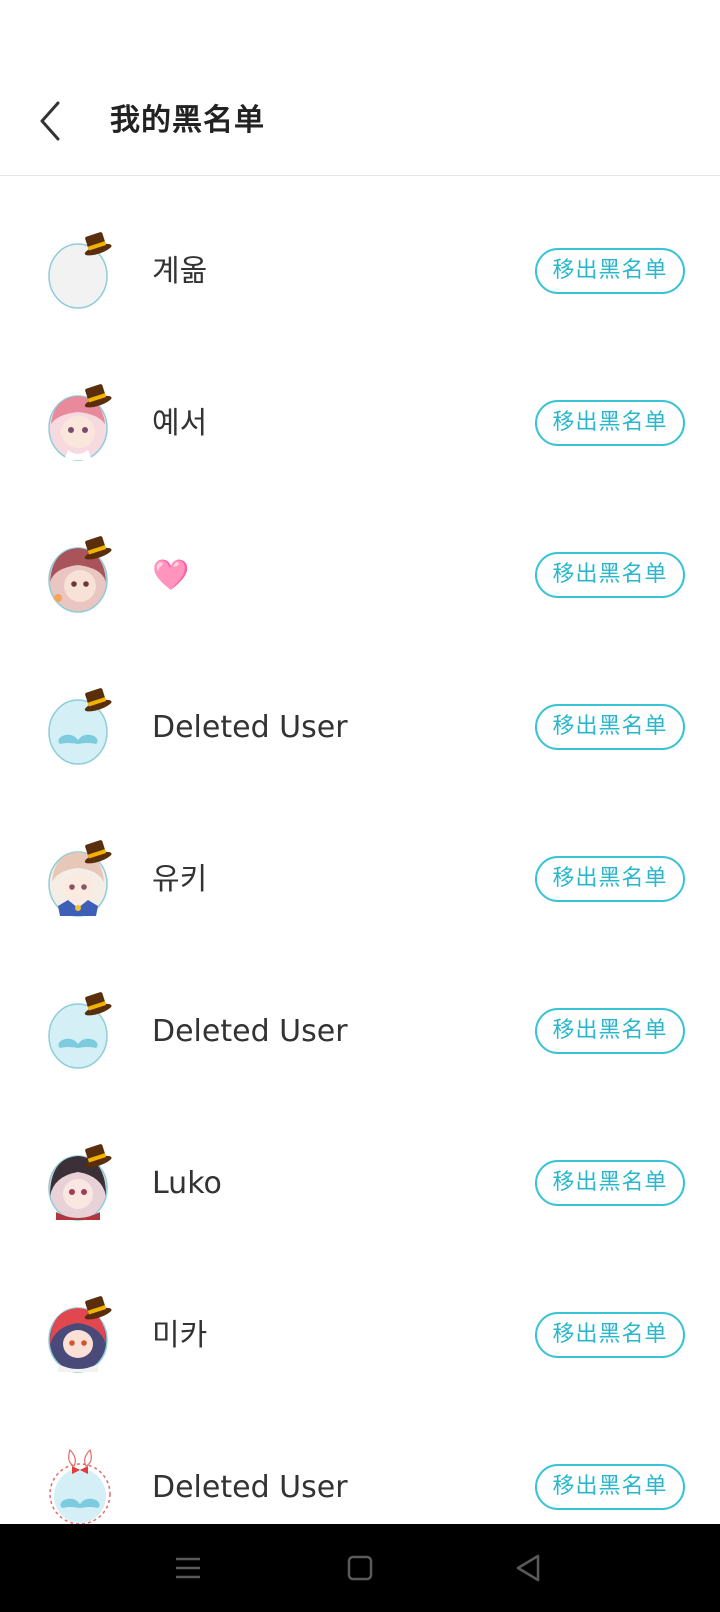 The image size is (720, 1612). What do you see at coordinates (180, 879) in the screenshot?
I see `username: 유키` at bounding box center [180, 879].